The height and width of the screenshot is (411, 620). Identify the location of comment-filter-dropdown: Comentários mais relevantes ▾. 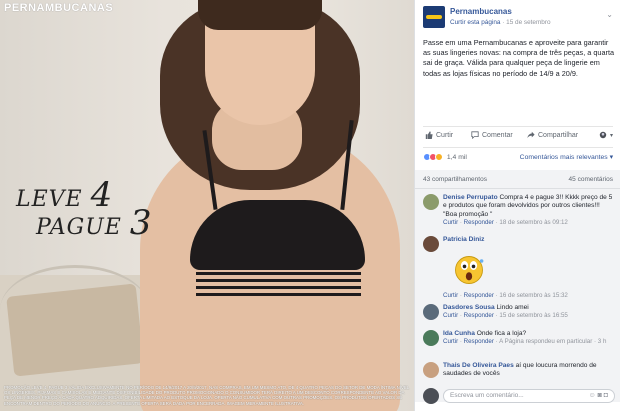
(566, 157).